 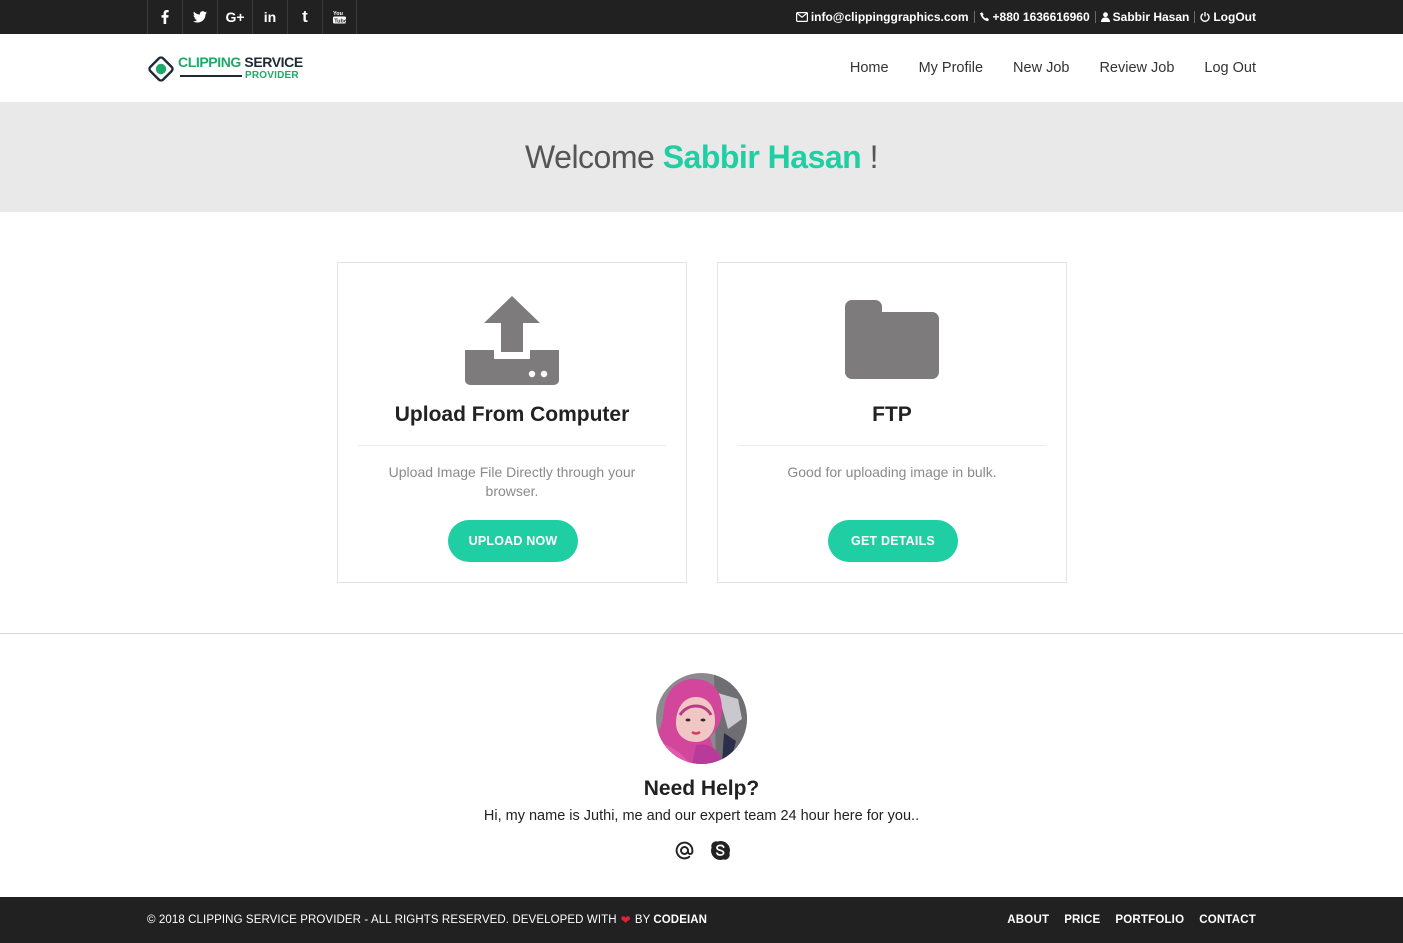 I want to click on user-link: Sabbir Hasan, so click(x=1144, y=17).